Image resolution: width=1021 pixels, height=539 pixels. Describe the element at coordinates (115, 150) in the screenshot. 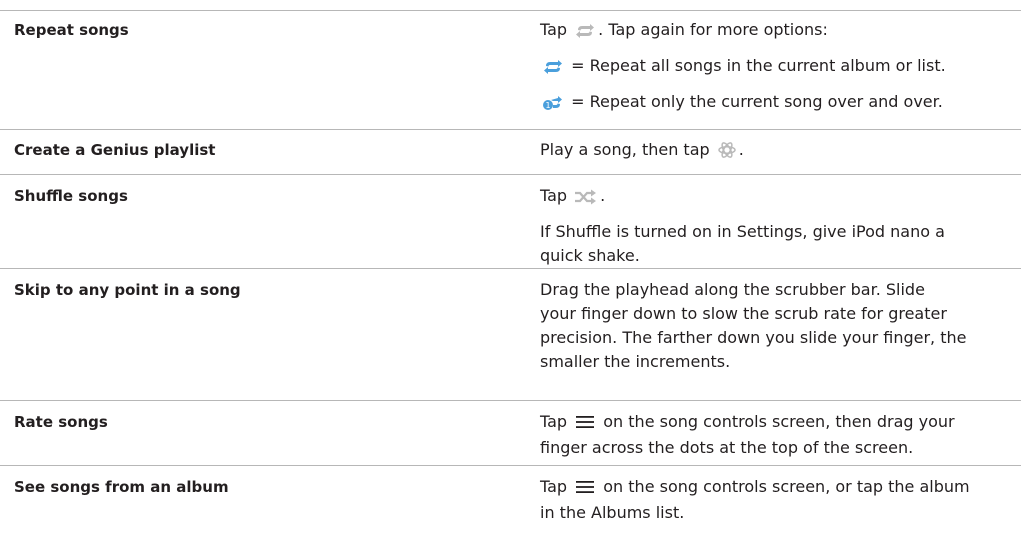

I see `row-action-genius-playlist: Create a Genius playlist` at that location.